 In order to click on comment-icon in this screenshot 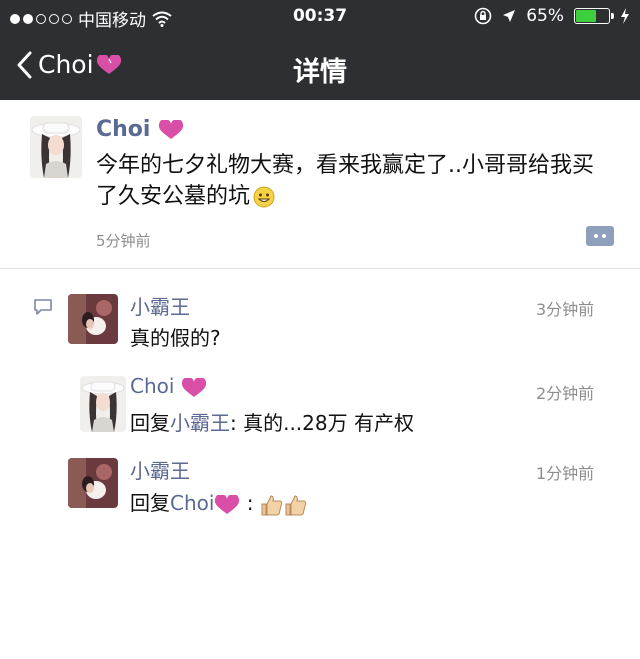, I will do `click(43, 307)`.